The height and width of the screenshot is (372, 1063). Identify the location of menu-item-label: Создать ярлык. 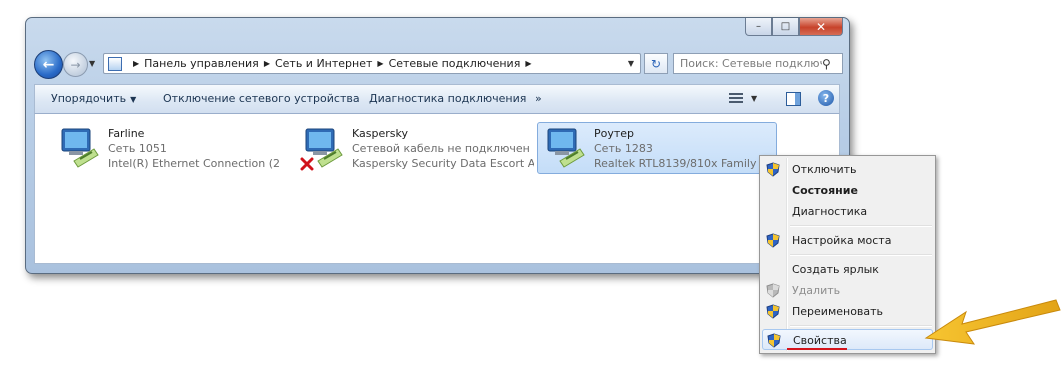
(835, 269).